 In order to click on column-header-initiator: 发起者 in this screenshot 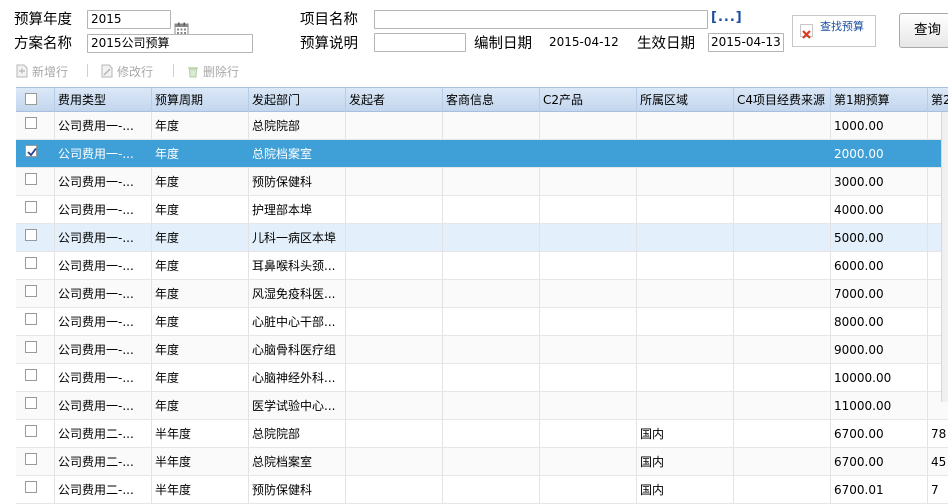, I will do `click(394, 100)`.